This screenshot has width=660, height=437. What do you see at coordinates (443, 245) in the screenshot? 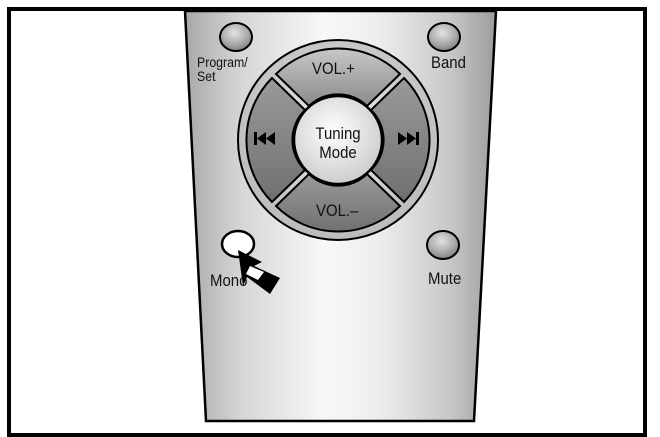
I see `mute-button` at bounding box center [443, 245].